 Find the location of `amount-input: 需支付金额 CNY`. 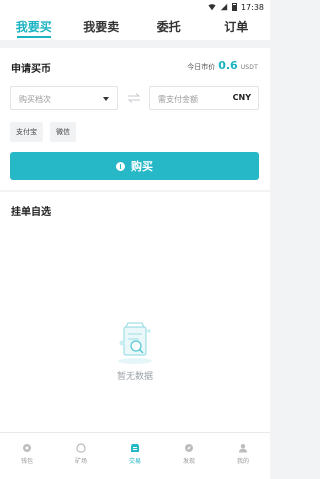

amount-input: 需支付金额 CNY is located at coordinates (204, 98).